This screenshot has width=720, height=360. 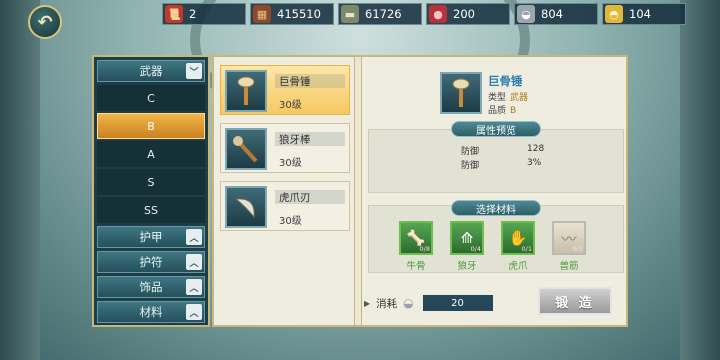 I want to click on material-count: 0/4, so click(x=475, y=249).